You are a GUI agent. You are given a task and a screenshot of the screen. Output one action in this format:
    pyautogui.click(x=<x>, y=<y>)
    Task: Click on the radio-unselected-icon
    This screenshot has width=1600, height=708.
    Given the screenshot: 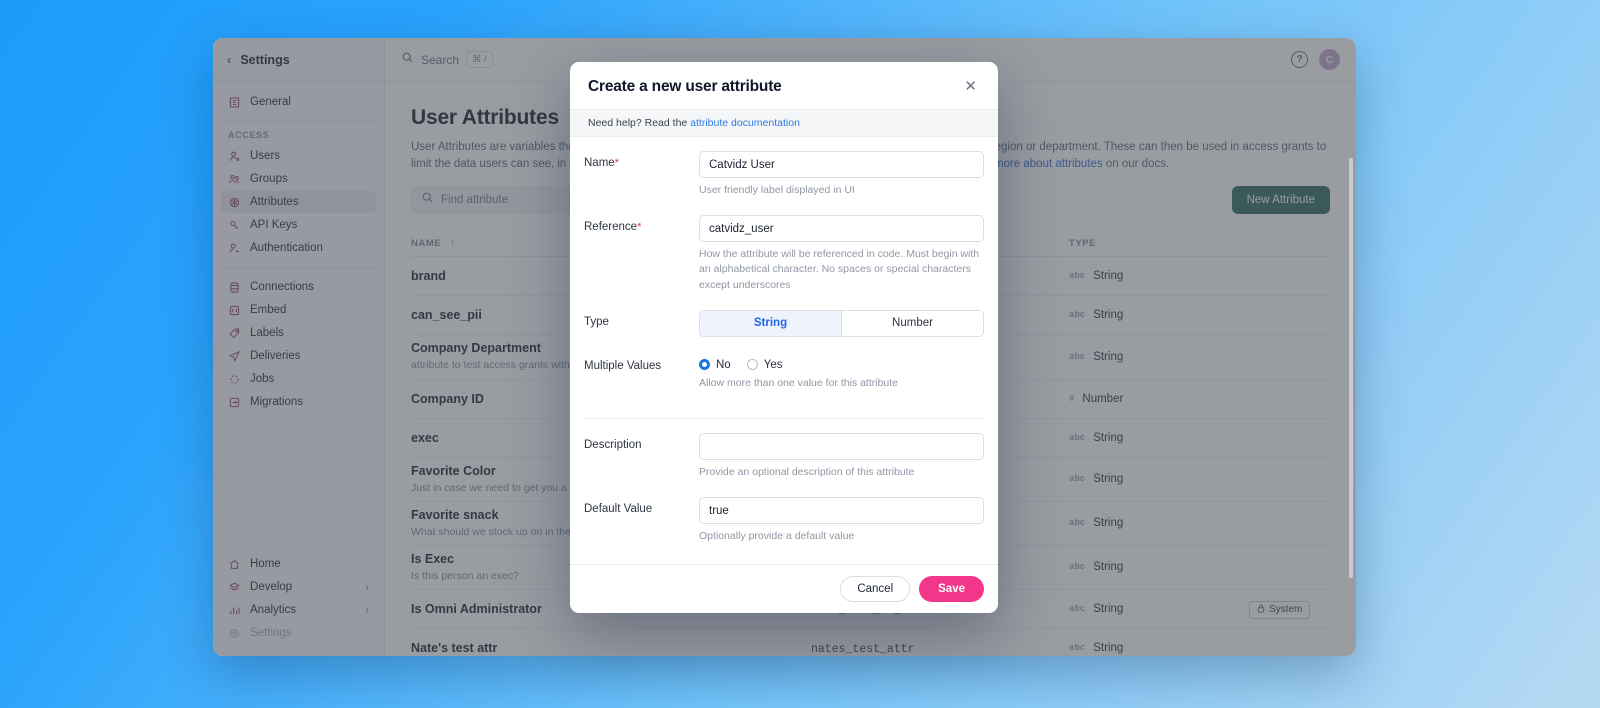 What is the action you would take?
    pyautogui.click(x=752, y=365)
    